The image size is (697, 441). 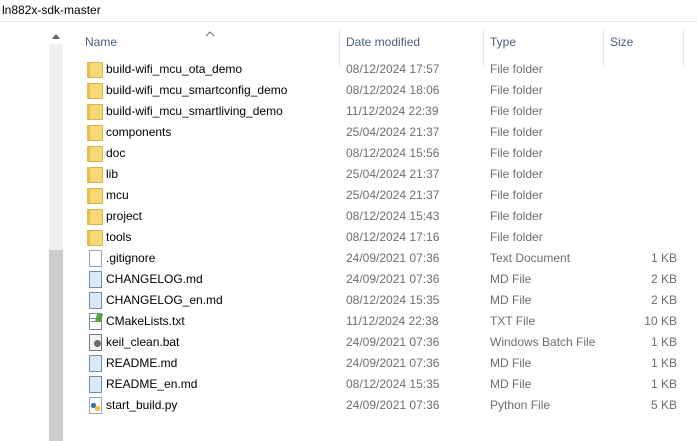 What do you see at coordinates (503, 42) in the screenshot?
I see `column-header-type: Type` at bounding box center [503, 42].